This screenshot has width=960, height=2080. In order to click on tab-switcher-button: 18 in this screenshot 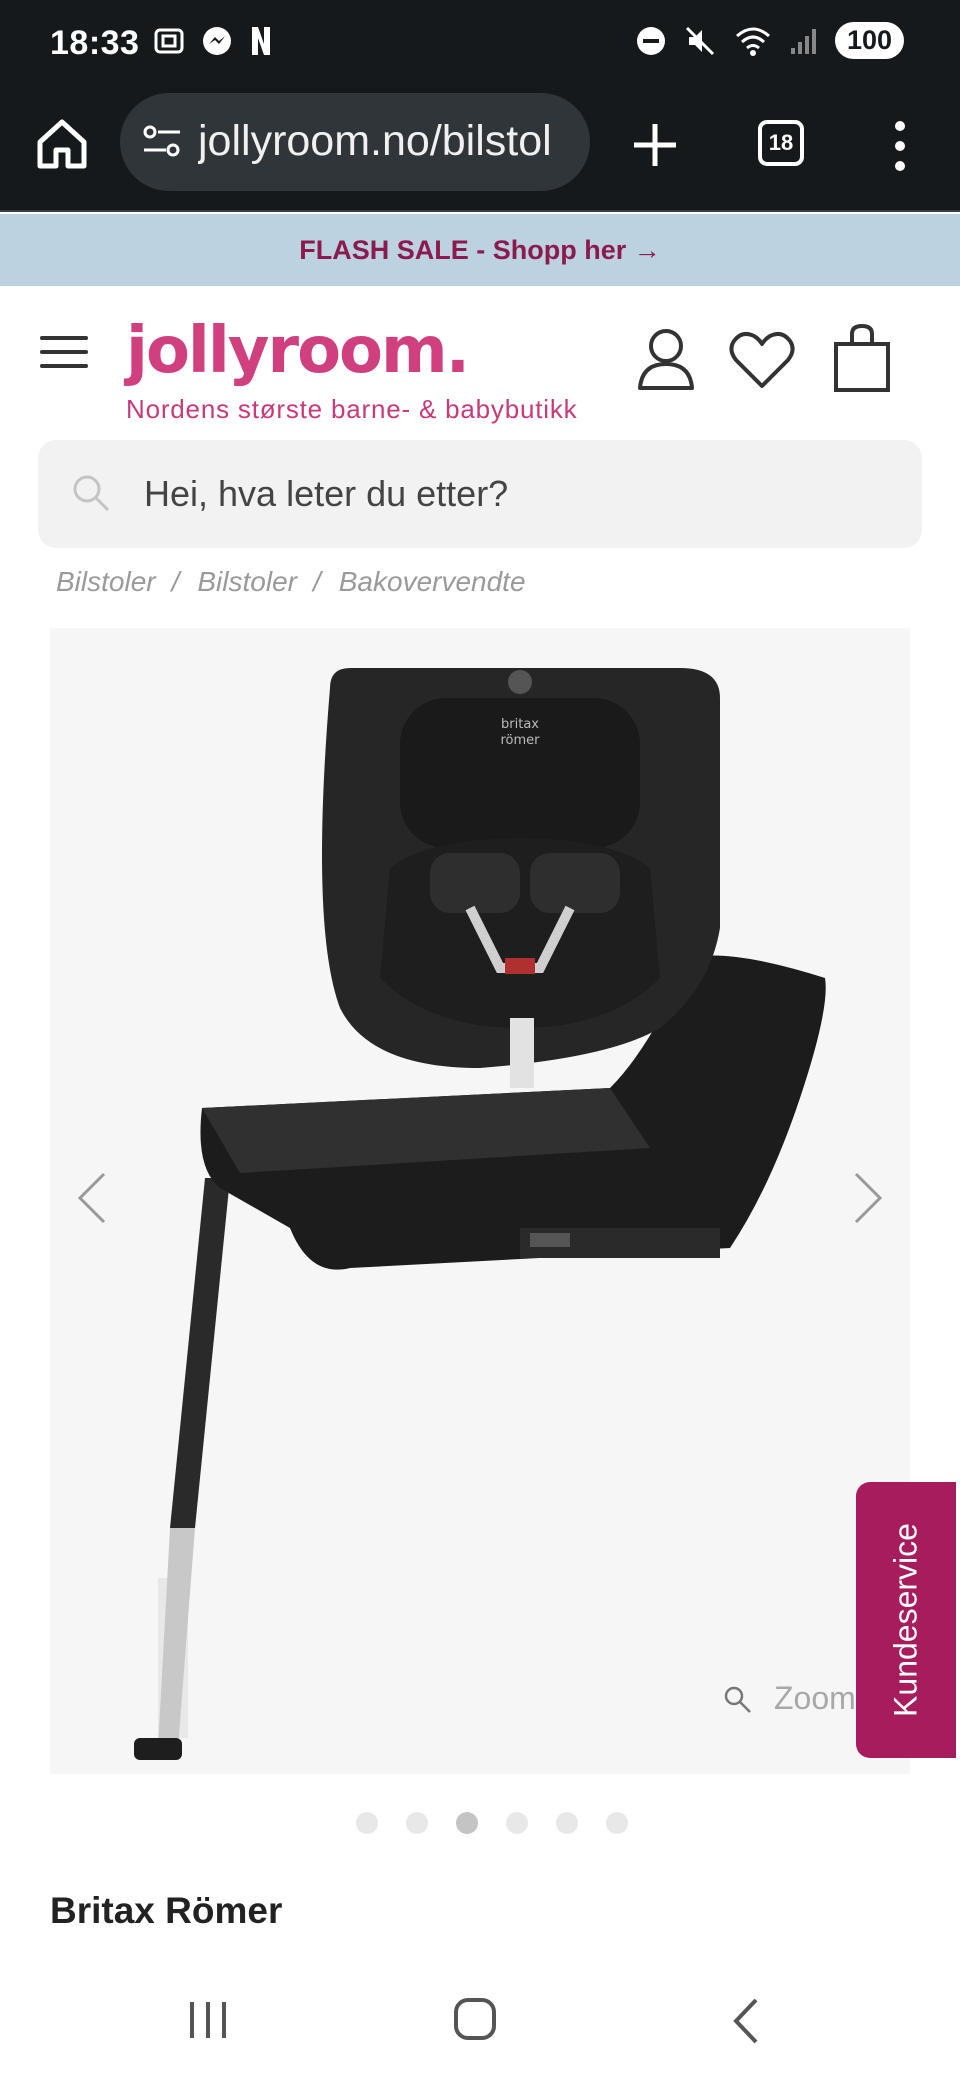, I will do `click(781, 143)`.